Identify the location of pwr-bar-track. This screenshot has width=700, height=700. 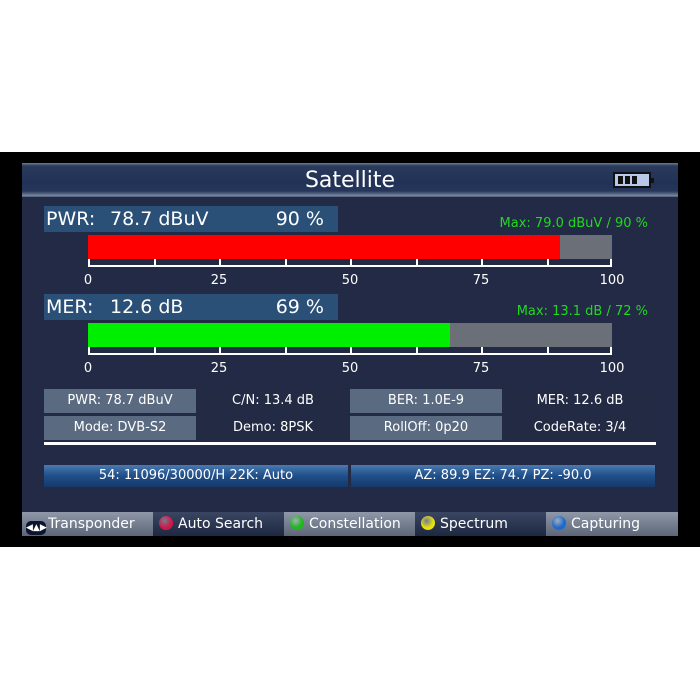
(350, 247).